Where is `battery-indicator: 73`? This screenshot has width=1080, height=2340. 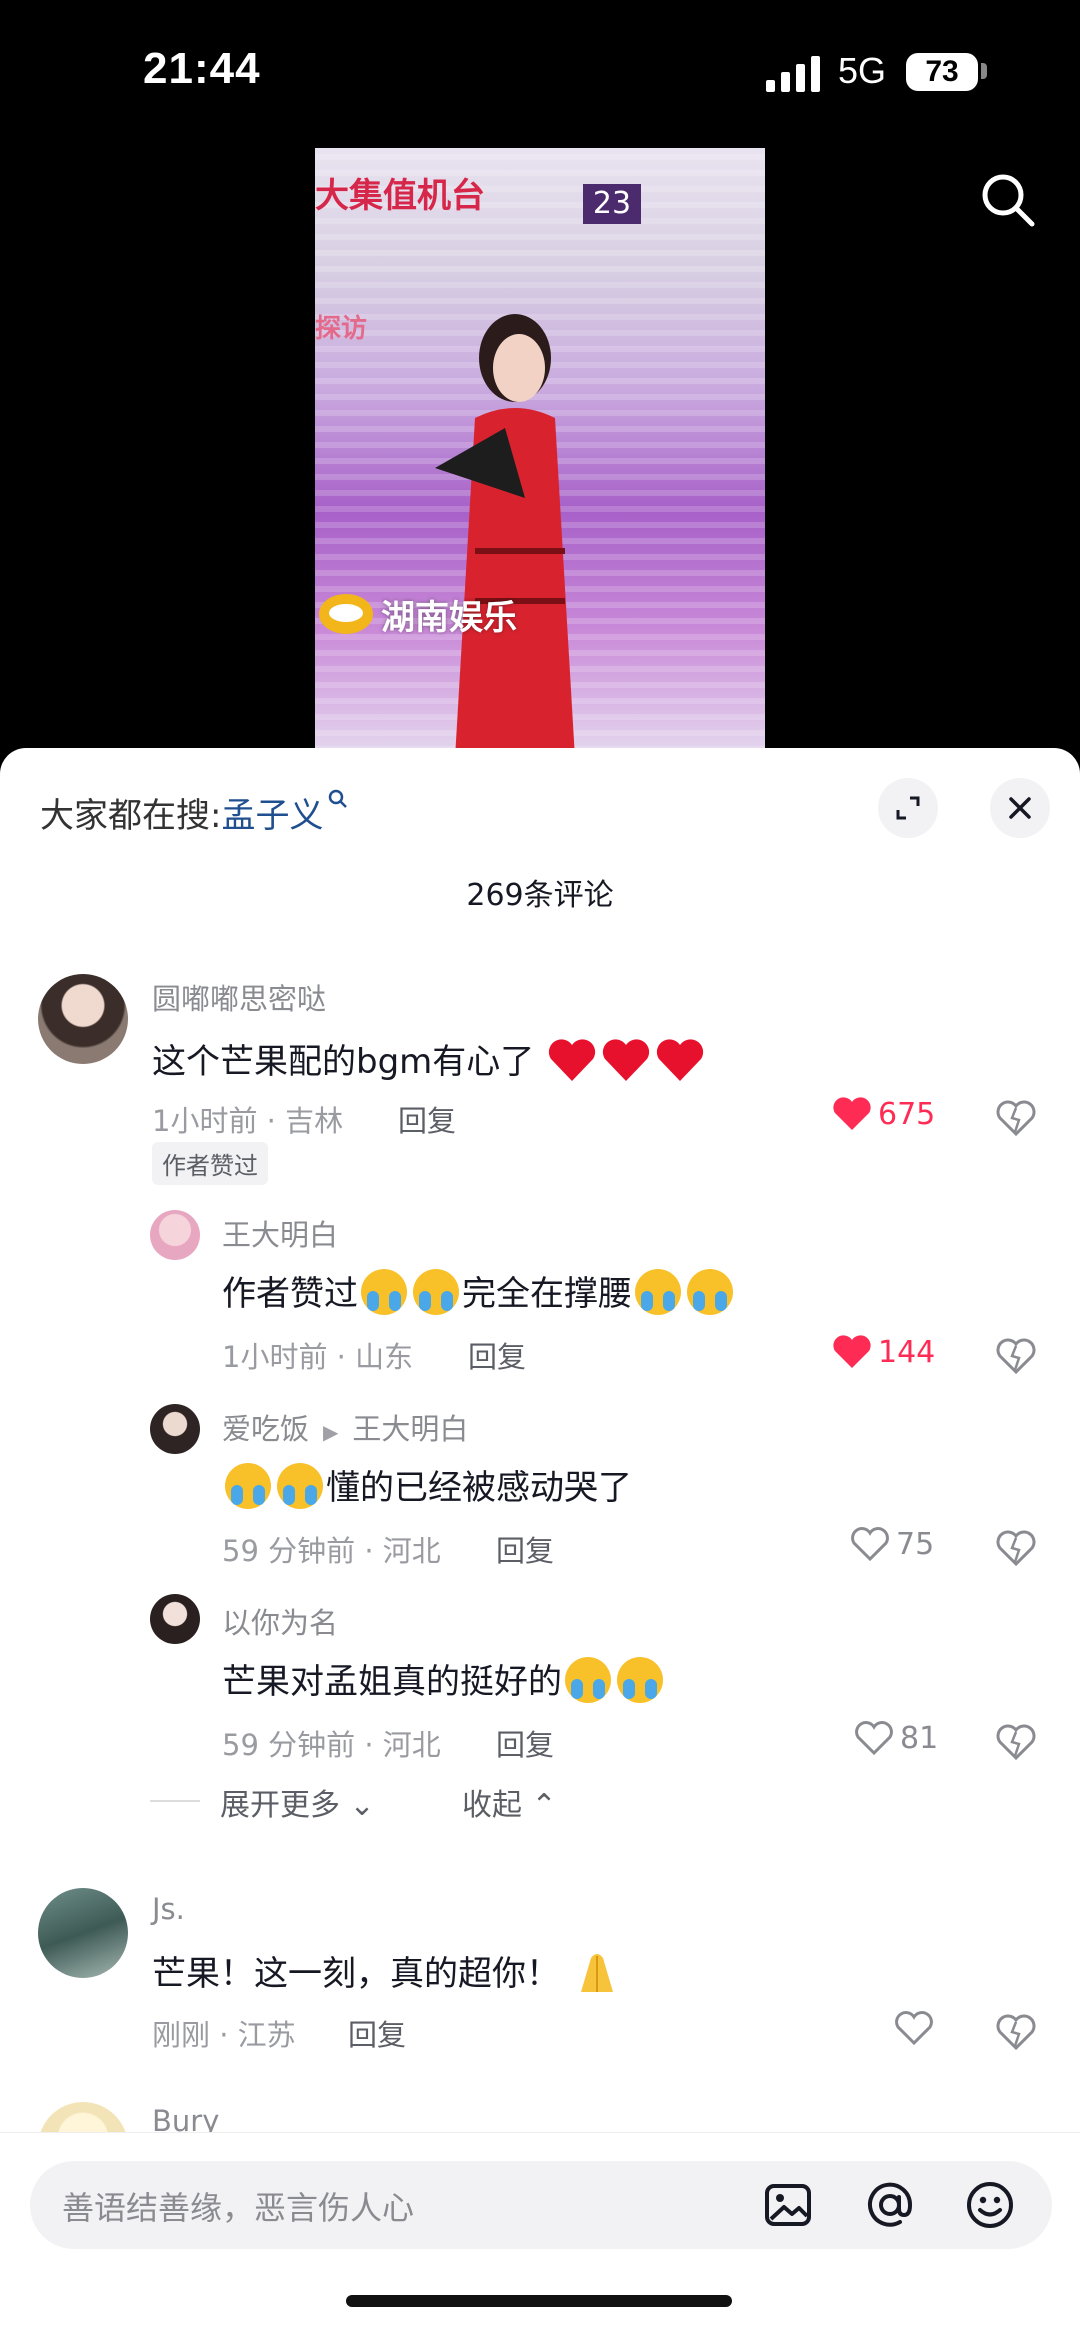 battery-indicator: 73 is located at coordinates (942, 72).